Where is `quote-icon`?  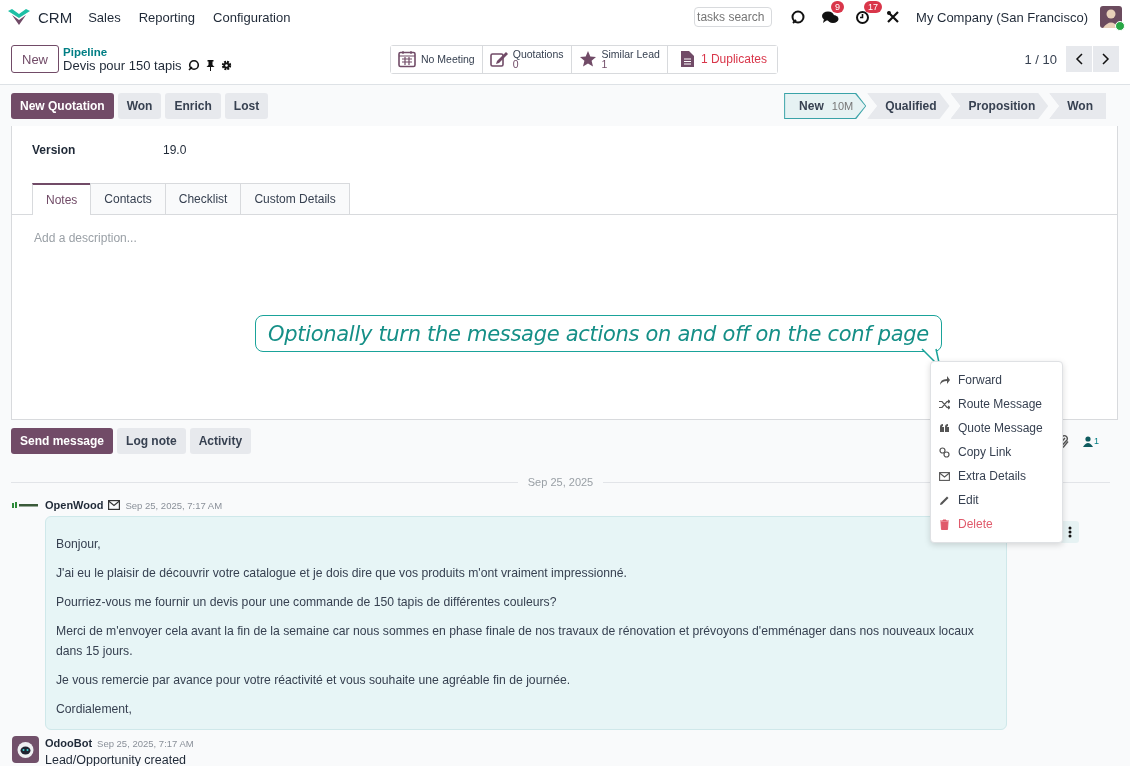
quote-icon is located at coordinates (944, 428).